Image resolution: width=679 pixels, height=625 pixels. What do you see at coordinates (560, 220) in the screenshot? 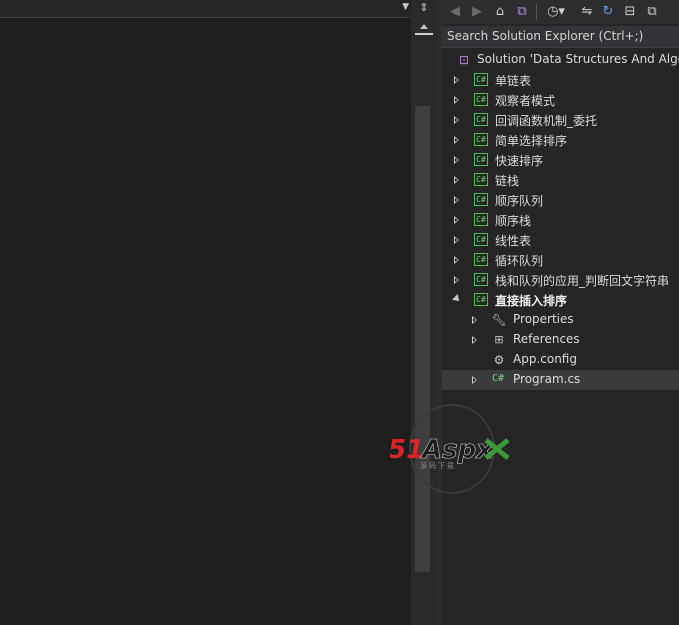
I see `tree-row-project: C# 顺序栈` at bounding box center [560, 220].